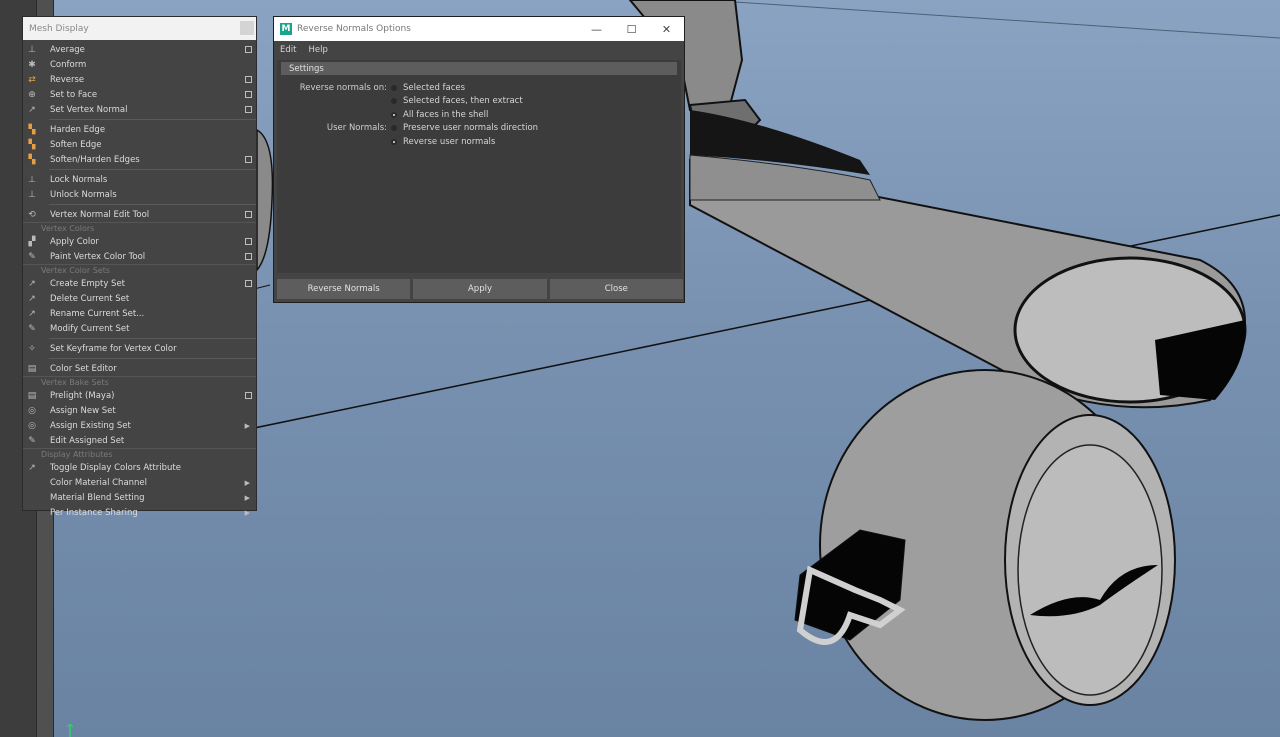 Image resolution: width=1280 pixels, height=737 pixels. Describe the element at coordinates (88, 283) in the screenshot. I see `menu-item-label: Create Empty Set` at that location.